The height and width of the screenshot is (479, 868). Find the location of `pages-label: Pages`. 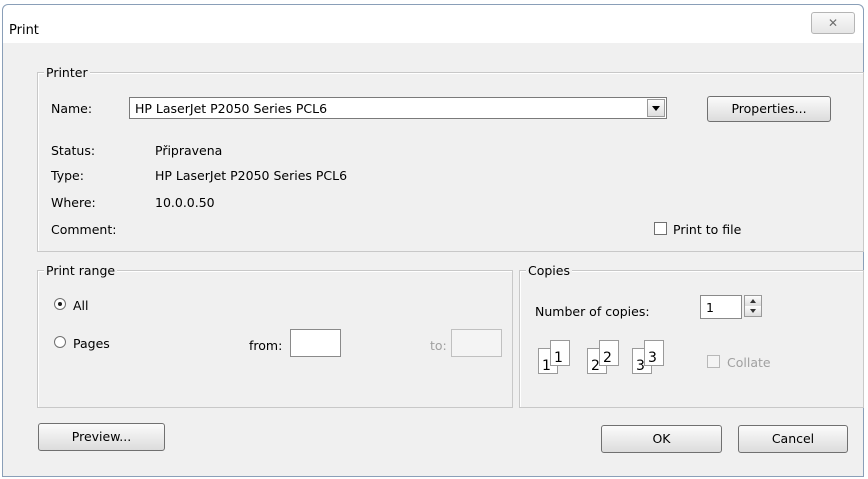

pages-label: Pages is located at coordinates (91, 343).